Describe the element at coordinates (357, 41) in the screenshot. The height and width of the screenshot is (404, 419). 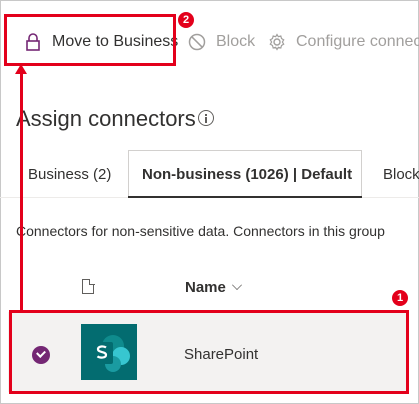
I see `configure-connector-label: Configure connect` at that location.